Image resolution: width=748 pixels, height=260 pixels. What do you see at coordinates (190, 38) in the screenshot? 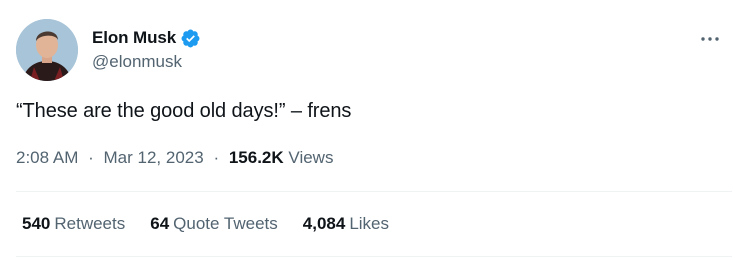
I see `verified-badge-icon` at bounding box center [190, 38].